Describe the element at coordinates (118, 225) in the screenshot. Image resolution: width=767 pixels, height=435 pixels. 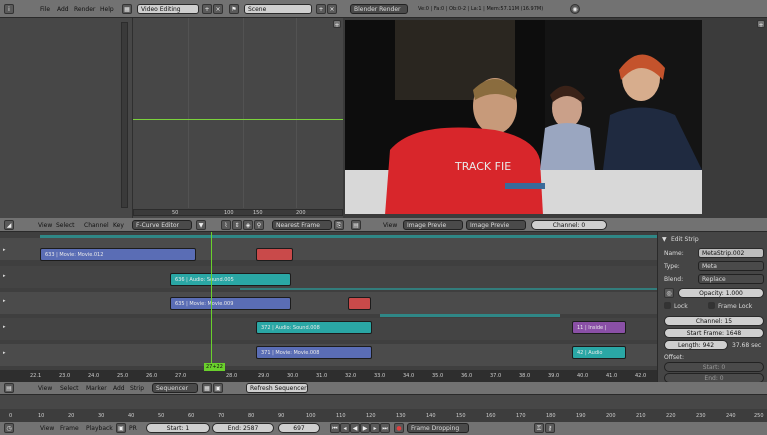
I see `menu-key: Key` at that location.